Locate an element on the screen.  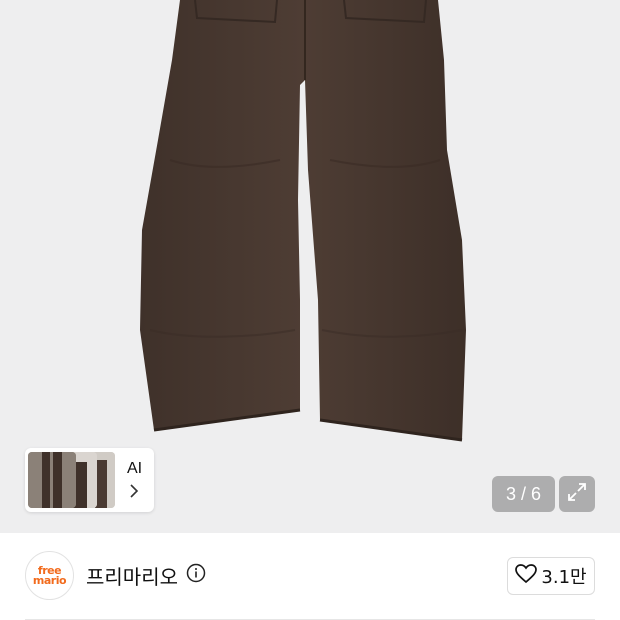
seller-avatar: free mario is located at coordinates (49, 575).